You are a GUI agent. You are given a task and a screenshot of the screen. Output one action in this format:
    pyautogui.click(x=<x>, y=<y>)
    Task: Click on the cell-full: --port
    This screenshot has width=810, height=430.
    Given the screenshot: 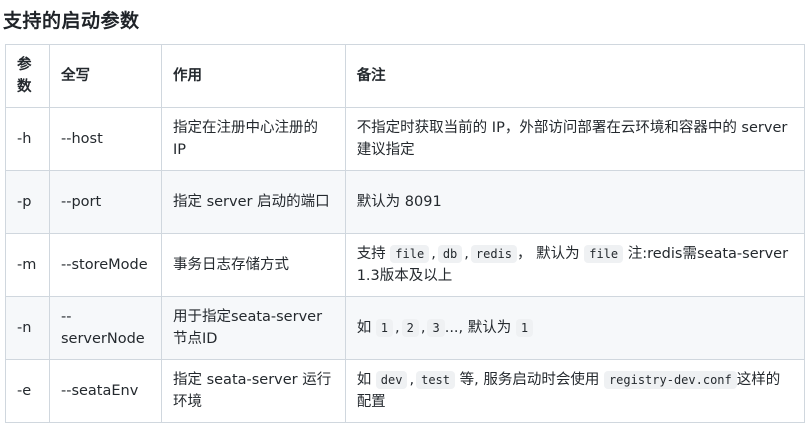 What is the action you would take?
    pyautogui.click(x=105, y=202)
    